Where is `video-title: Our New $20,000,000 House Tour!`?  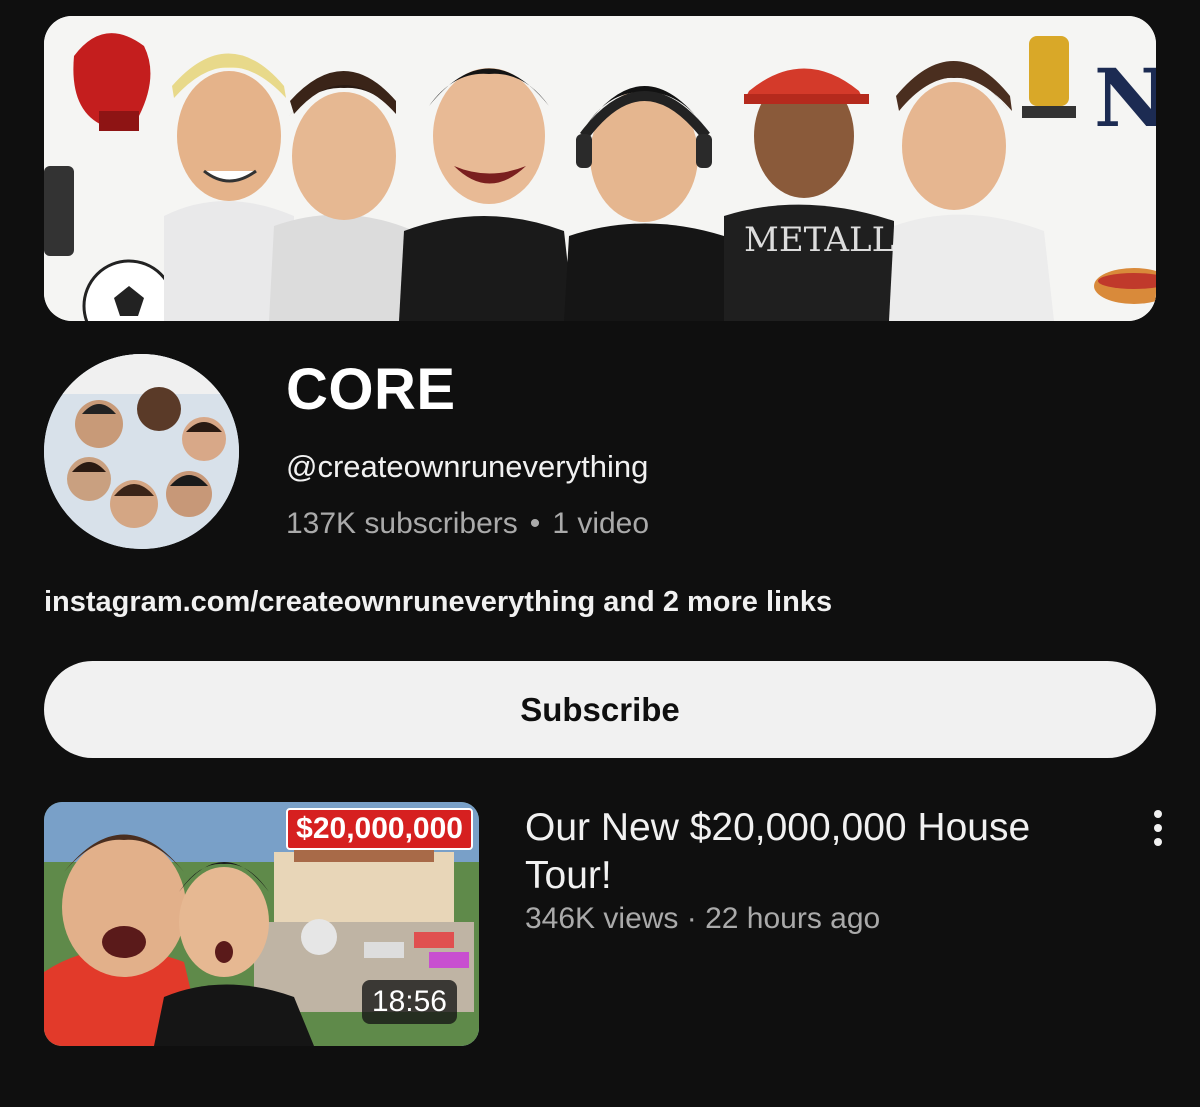 video-title: Our New $20,000,000 House Tour! is located at coordinates (825, 852).